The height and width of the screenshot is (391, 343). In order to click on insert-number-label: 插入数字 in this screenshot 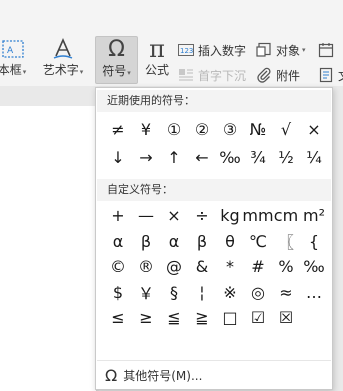, I will do `click(222, 50)`.